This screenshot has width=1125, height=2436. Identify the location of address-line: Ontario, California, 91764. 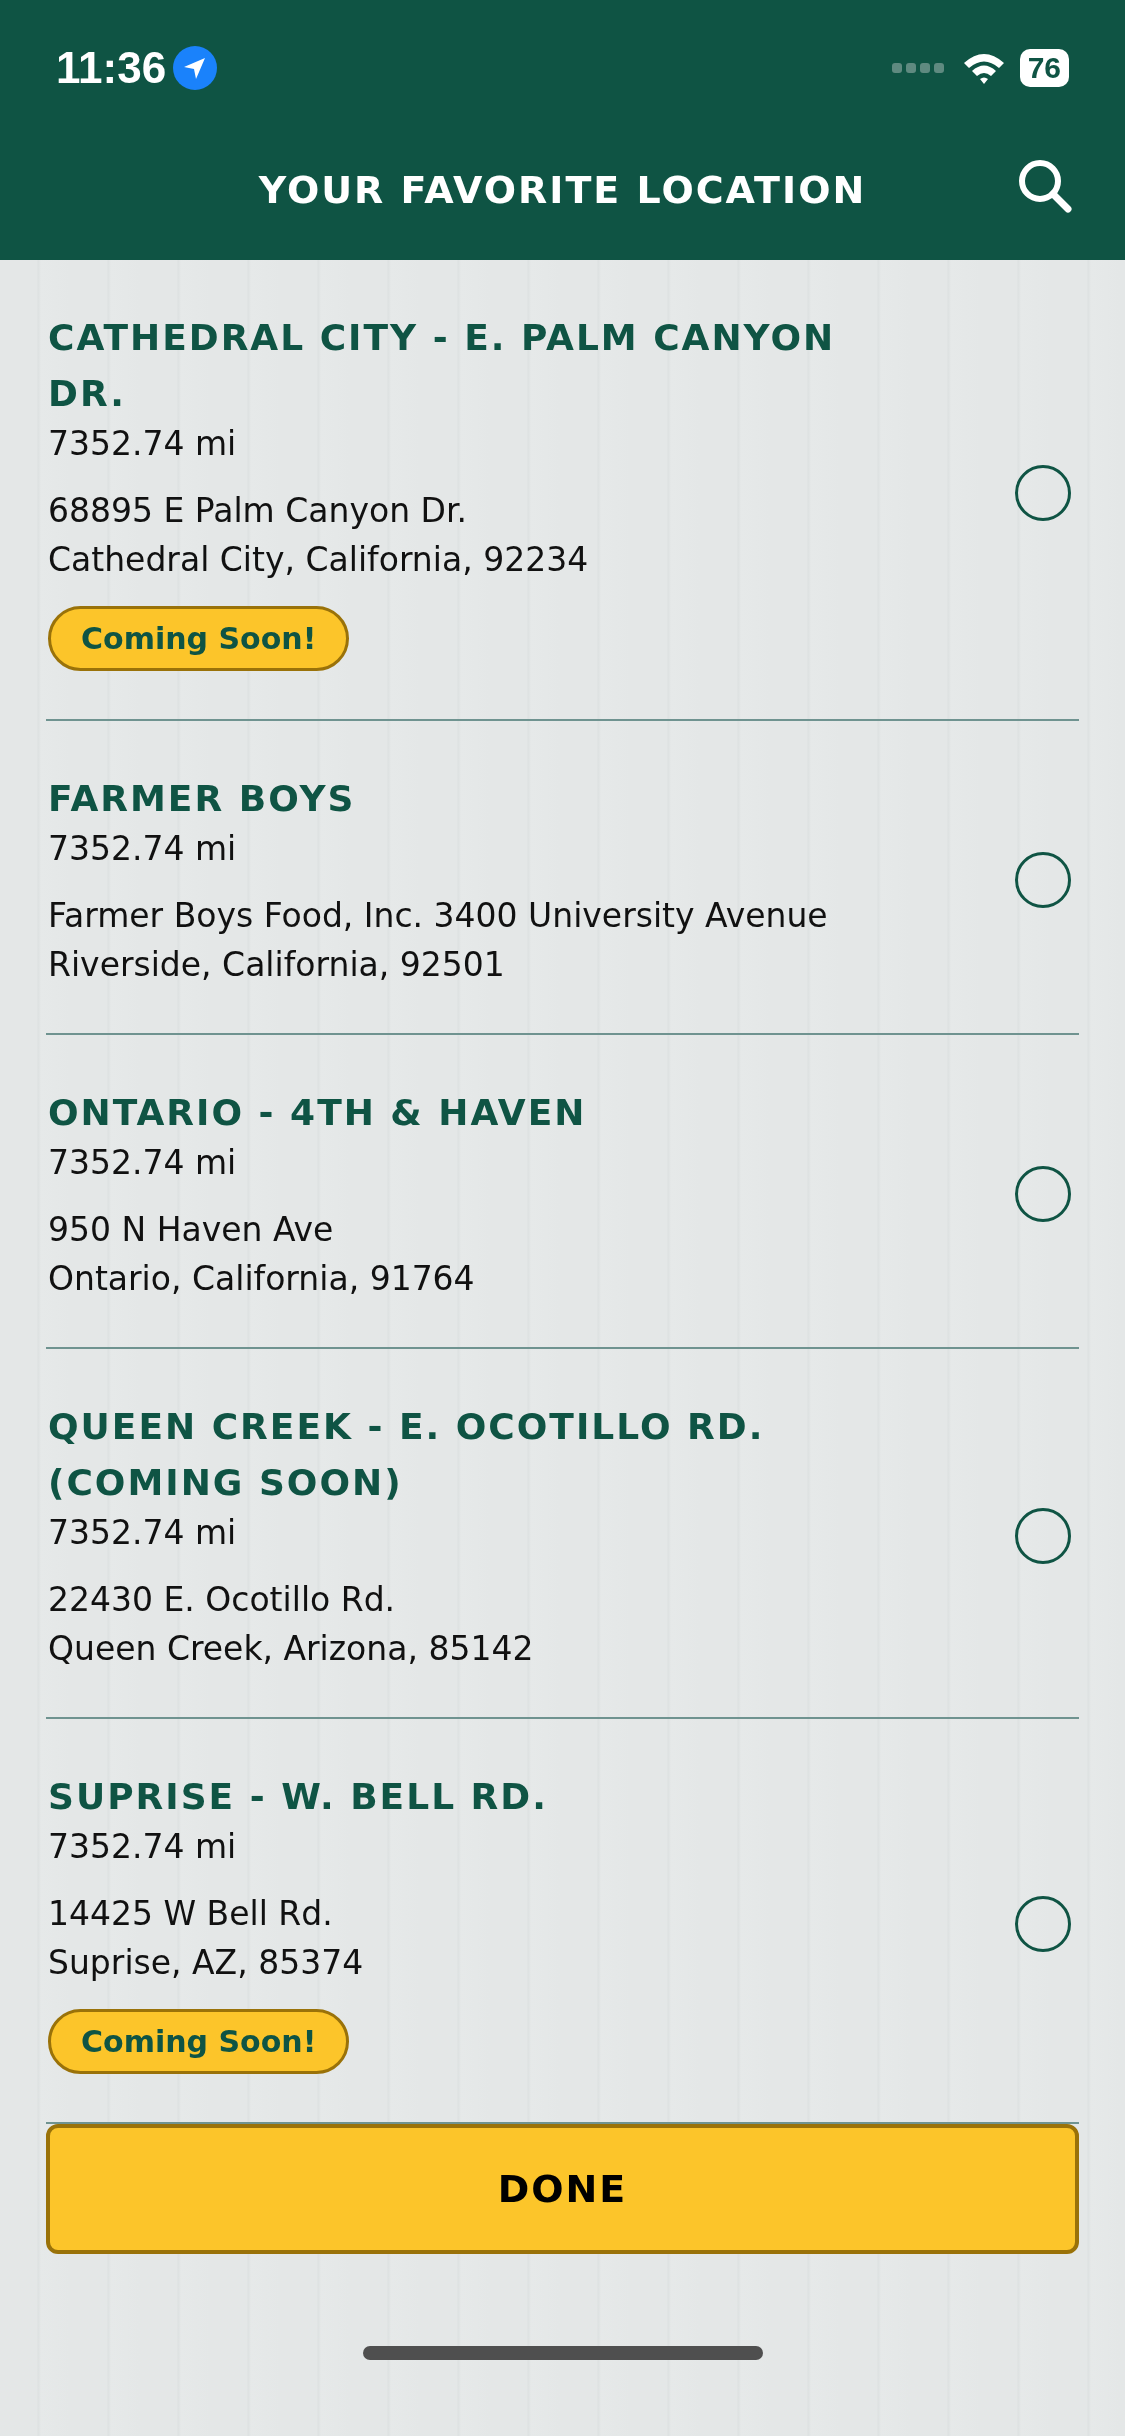
(262, 1279).